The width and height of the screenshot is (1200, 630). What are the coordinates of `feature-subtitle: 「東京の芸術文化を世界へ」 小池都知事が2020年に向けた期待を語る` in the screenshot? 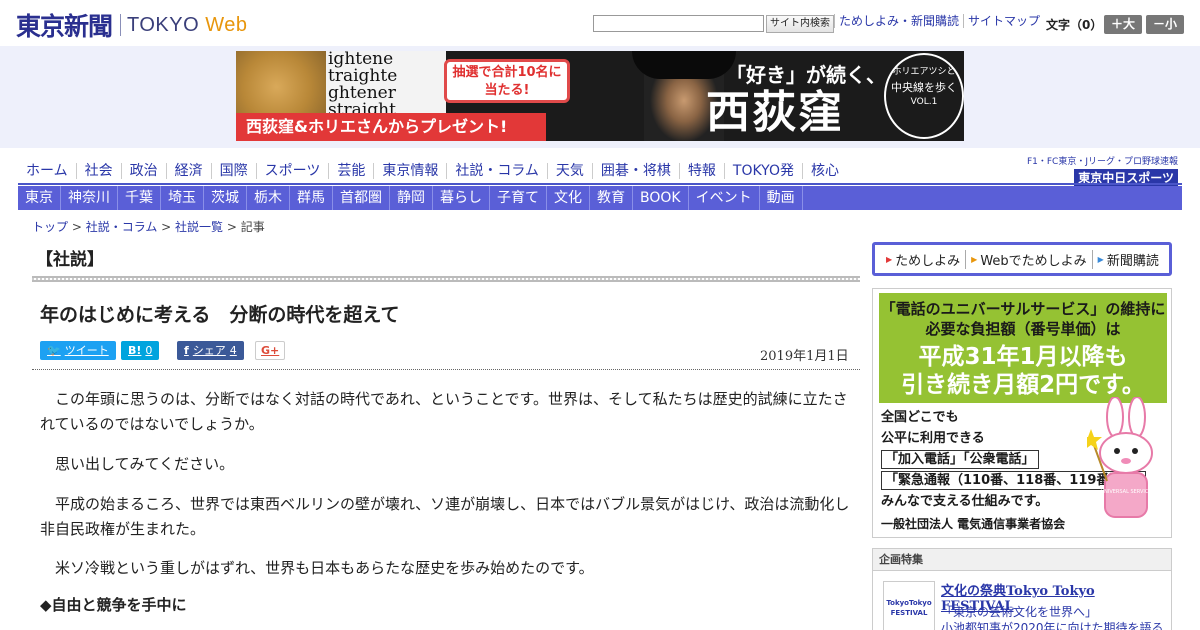 It's located at (1052, 617).